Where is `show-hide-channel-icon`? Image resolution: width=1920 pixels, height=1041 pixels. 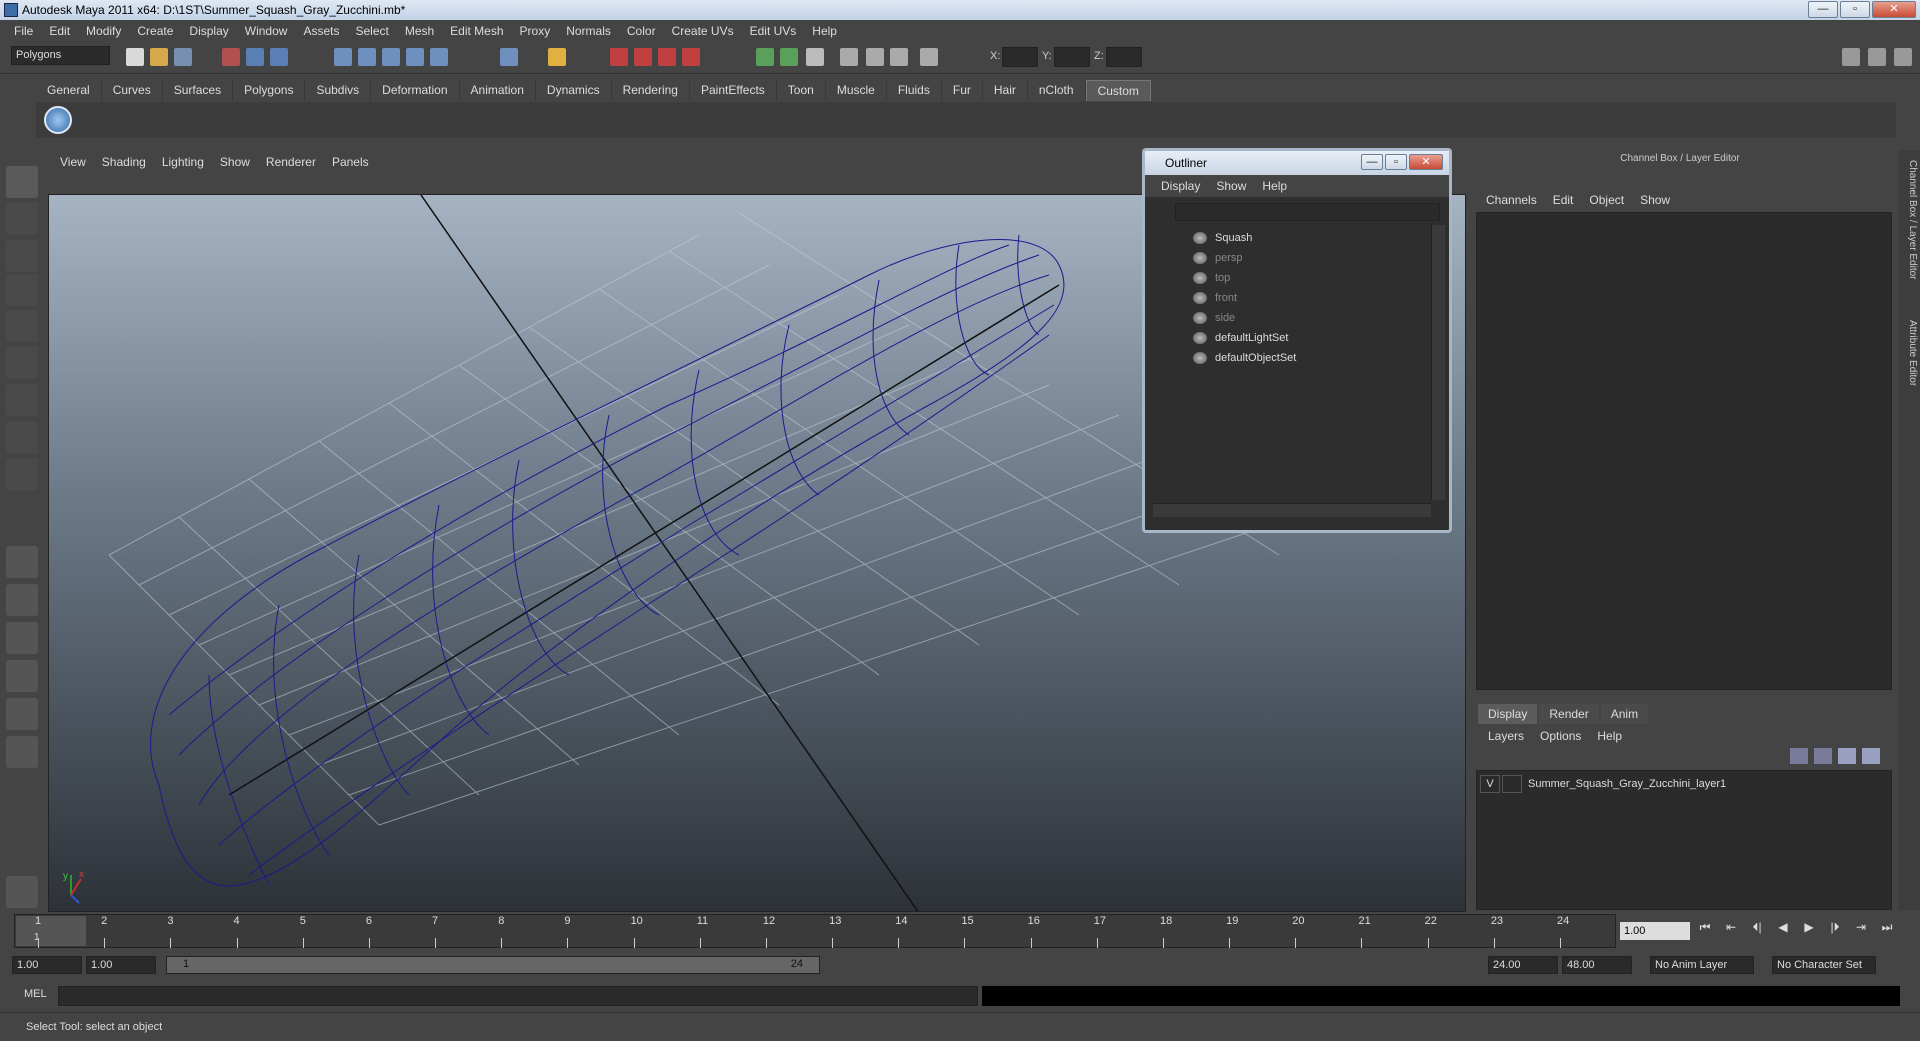 show-hide-channel-icon is located at coordinates (899, 57).